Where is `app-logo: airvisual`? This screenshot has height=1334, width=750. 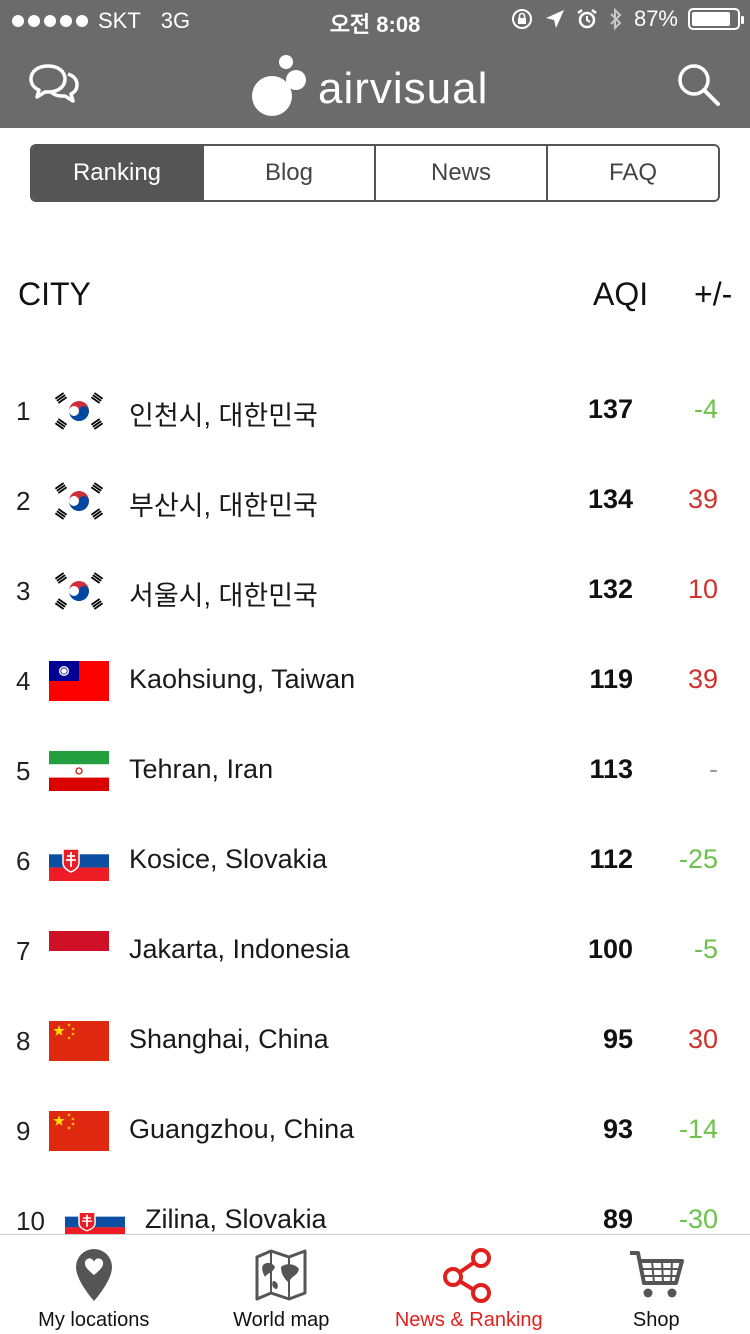 app-logo: airvisual is located at coordinates (369, 84).